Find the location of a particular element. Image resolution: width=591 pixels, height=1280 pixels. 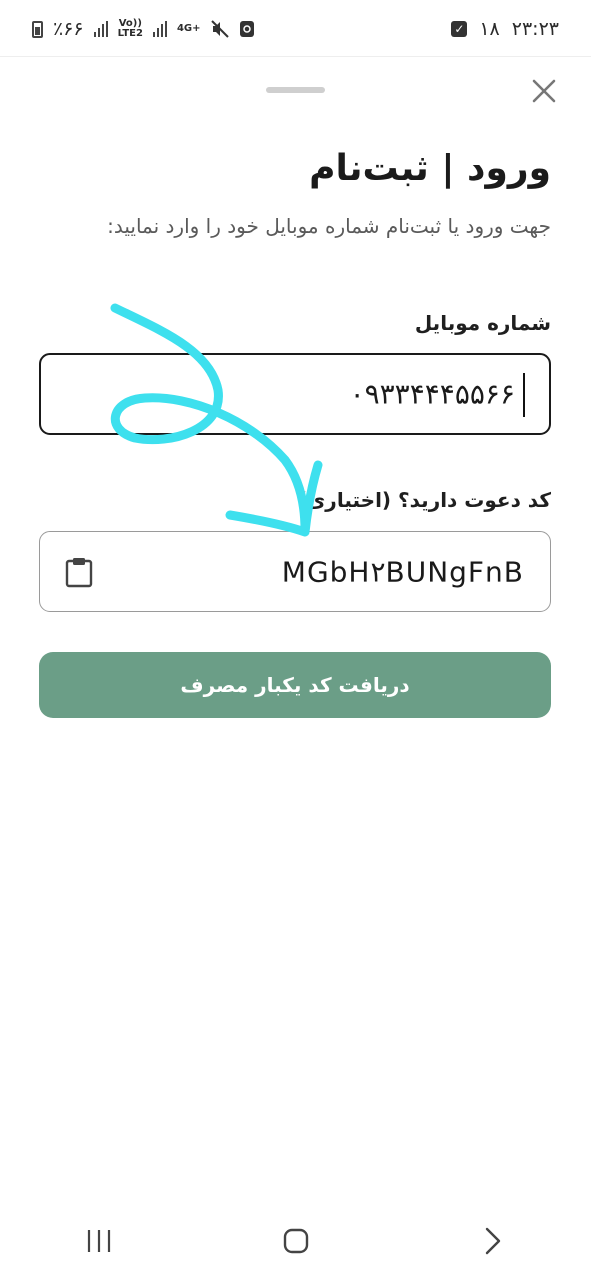

sync-icon is located at coordinates (246, 29).